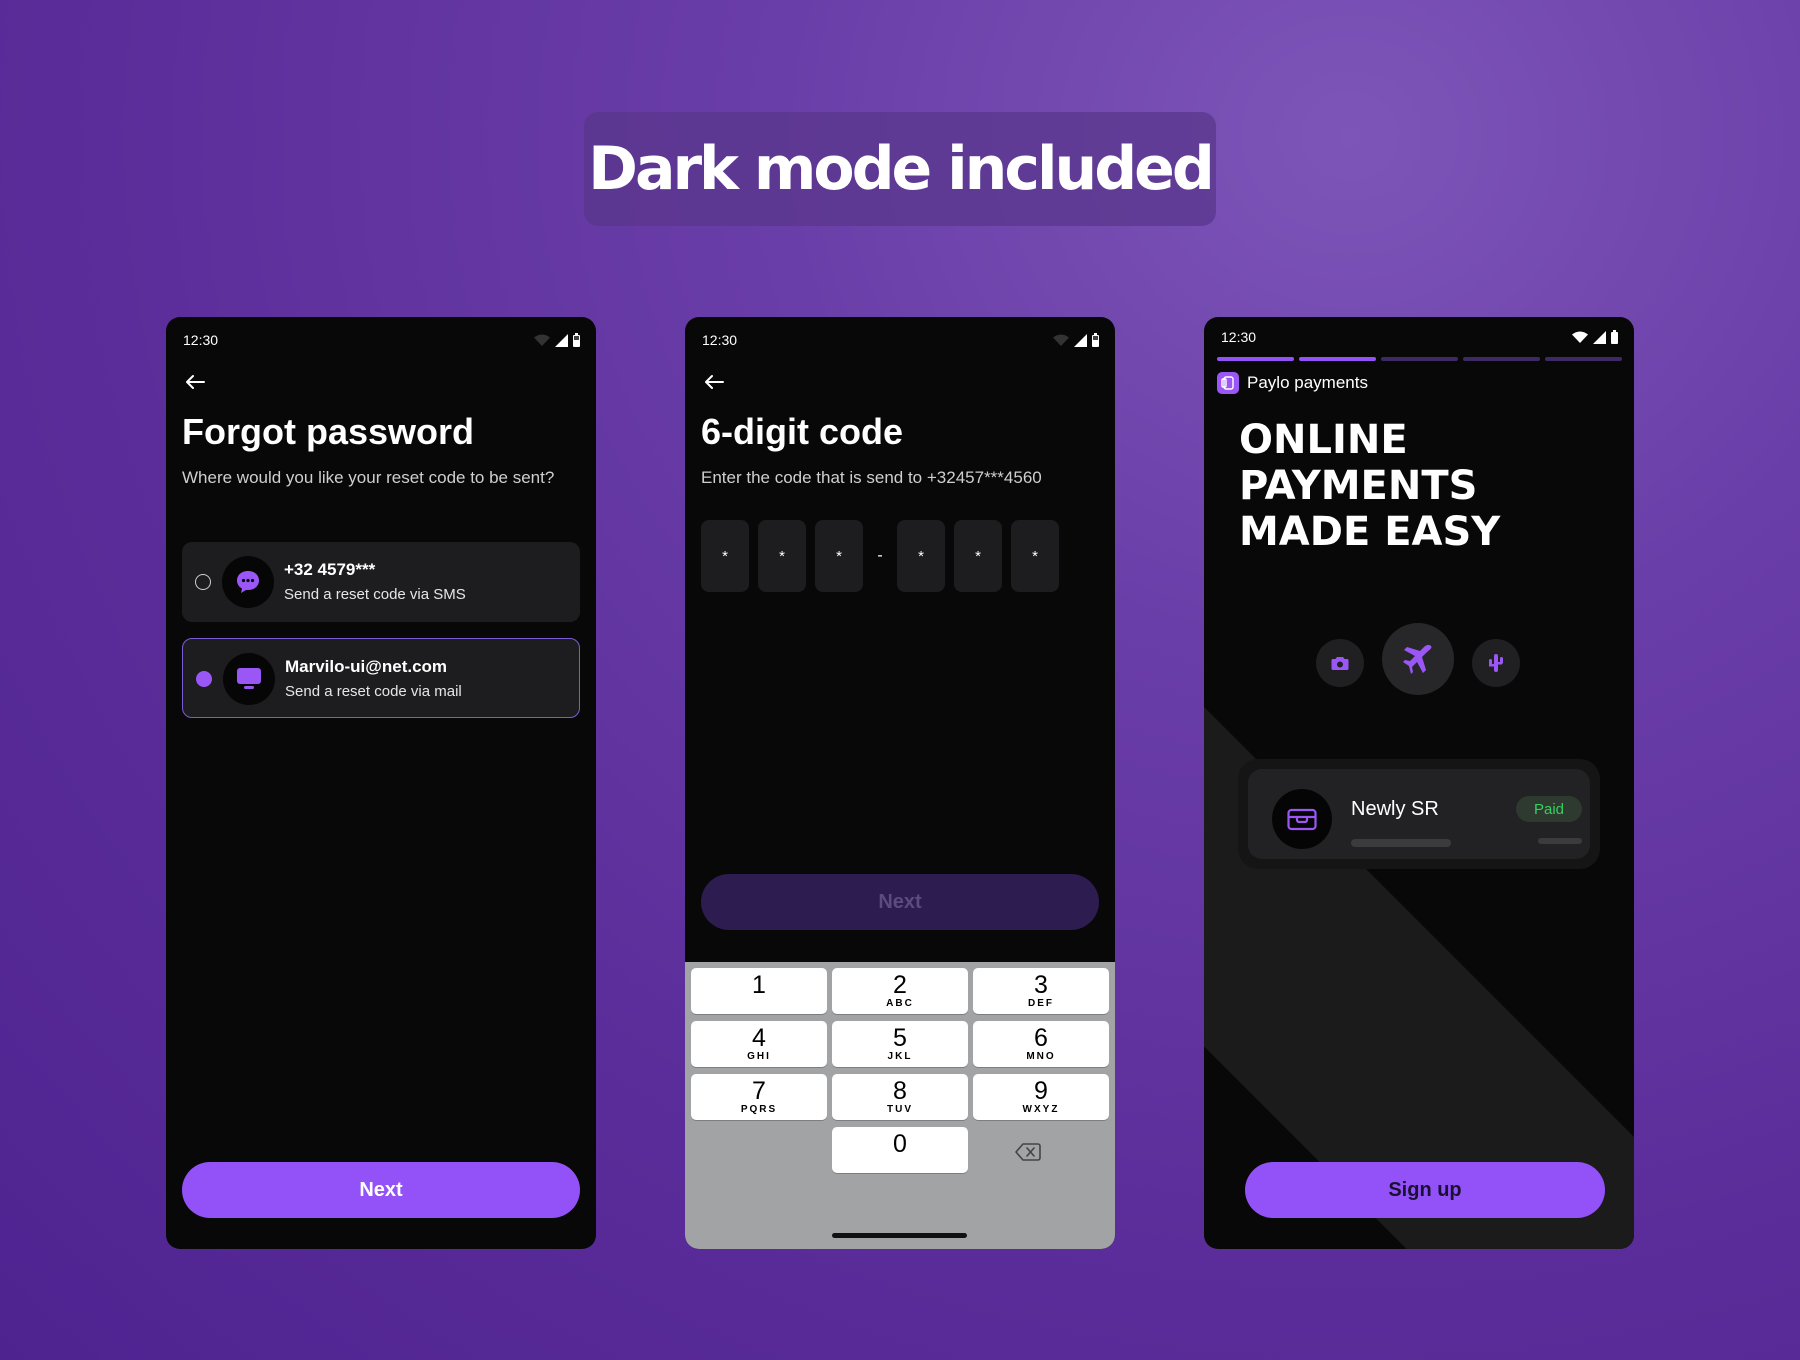  I want to click on key-6: 6 MNO, so click(1041, 1044).